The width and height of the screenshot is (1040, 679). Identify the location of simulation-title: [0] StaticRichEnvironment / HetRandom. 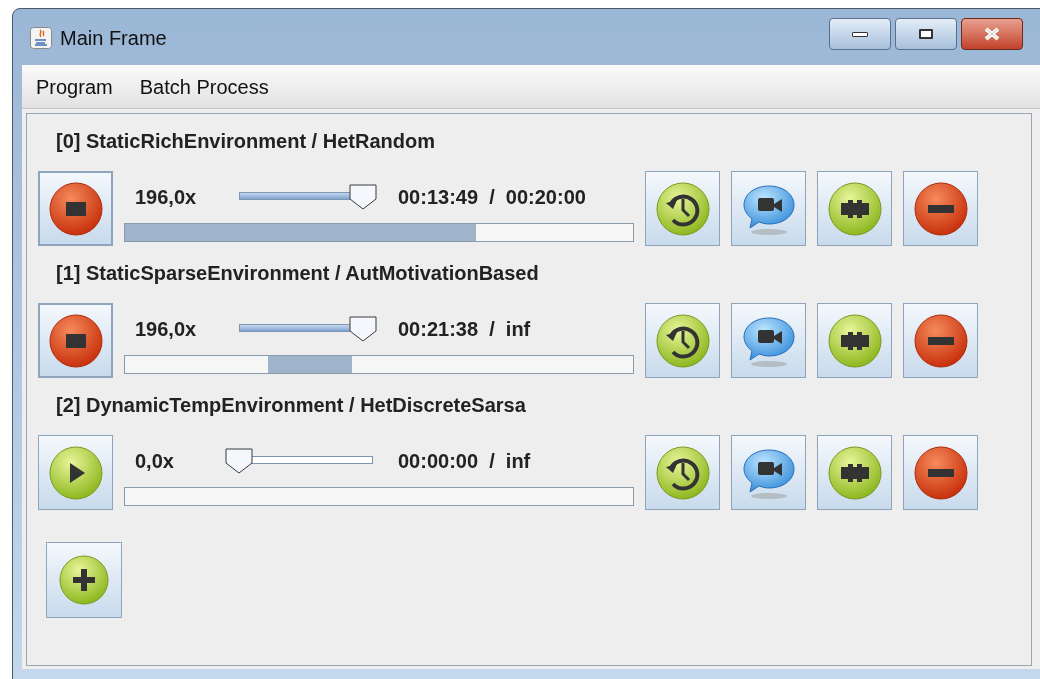
(246, 141).